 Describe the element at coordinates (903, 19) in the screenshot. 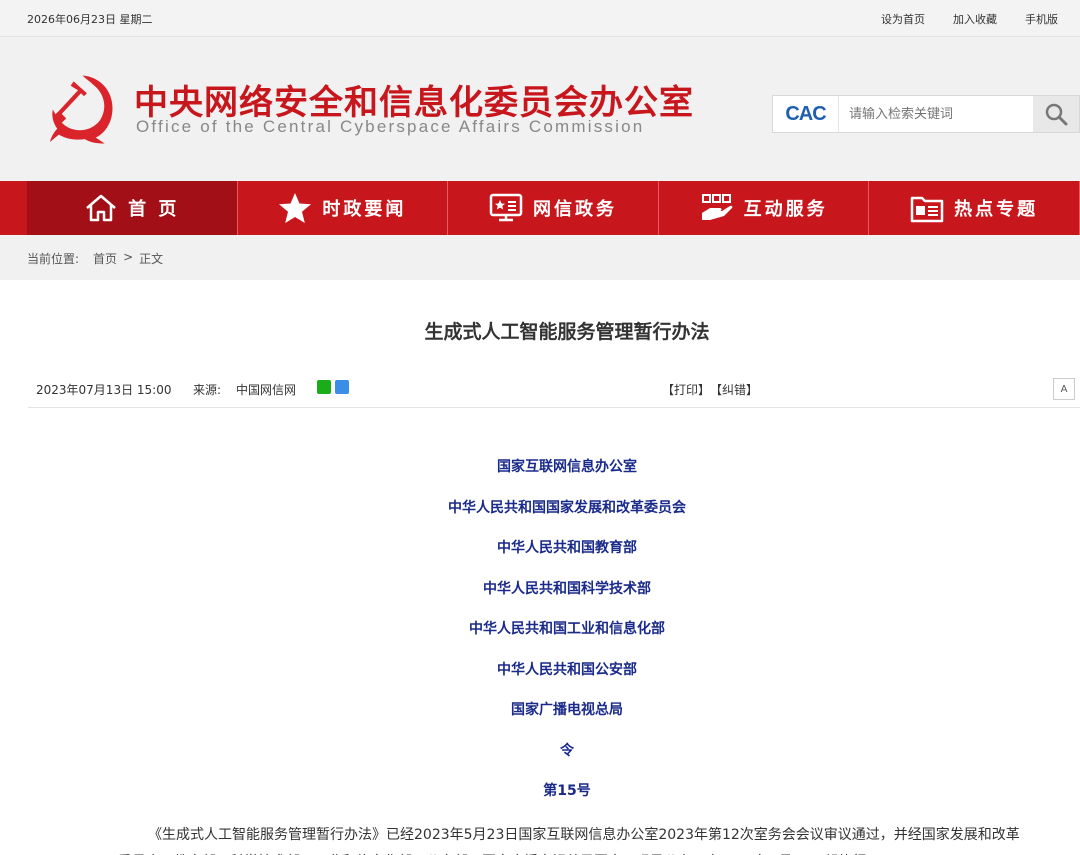

I see `set-homepage-link: 设为首页` at that location.